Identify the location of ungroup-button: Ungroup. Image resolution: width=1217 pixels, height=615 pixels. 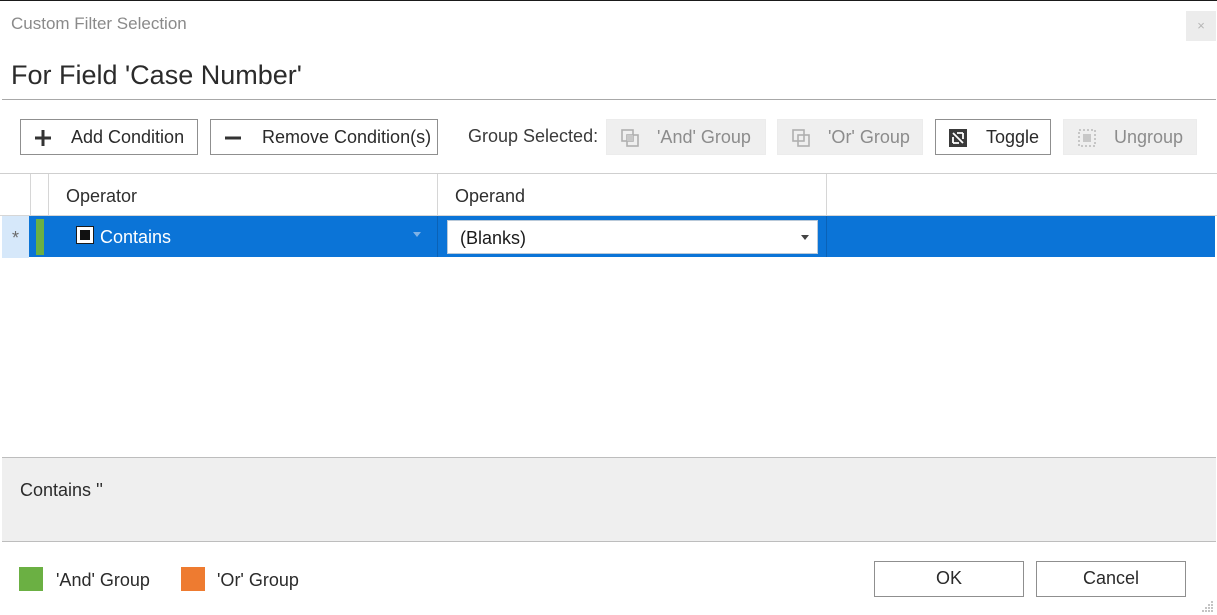
(1130, 137).